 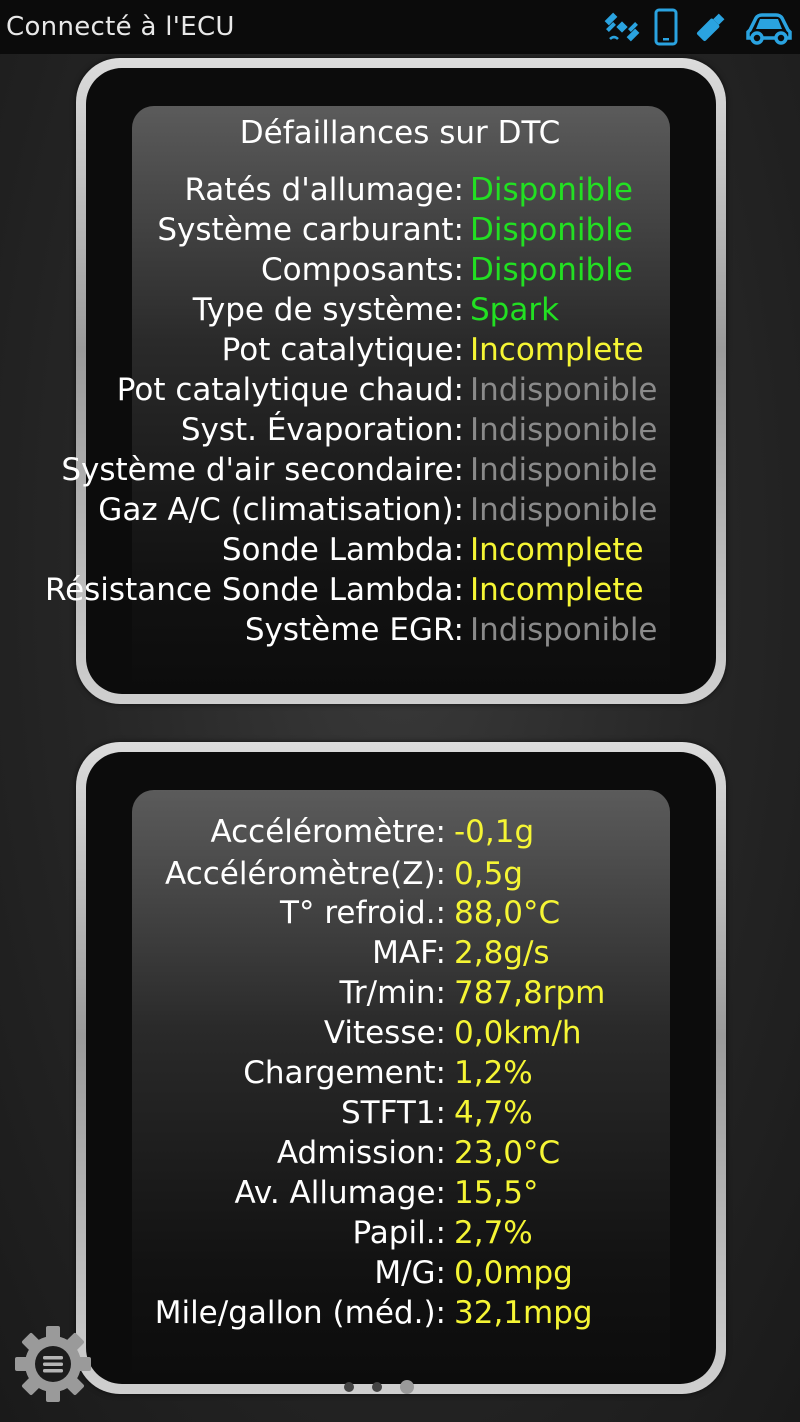 I want to click on sensor-row-rpm: Tr/min: 787,8rpm, so click(x=400, y=993).